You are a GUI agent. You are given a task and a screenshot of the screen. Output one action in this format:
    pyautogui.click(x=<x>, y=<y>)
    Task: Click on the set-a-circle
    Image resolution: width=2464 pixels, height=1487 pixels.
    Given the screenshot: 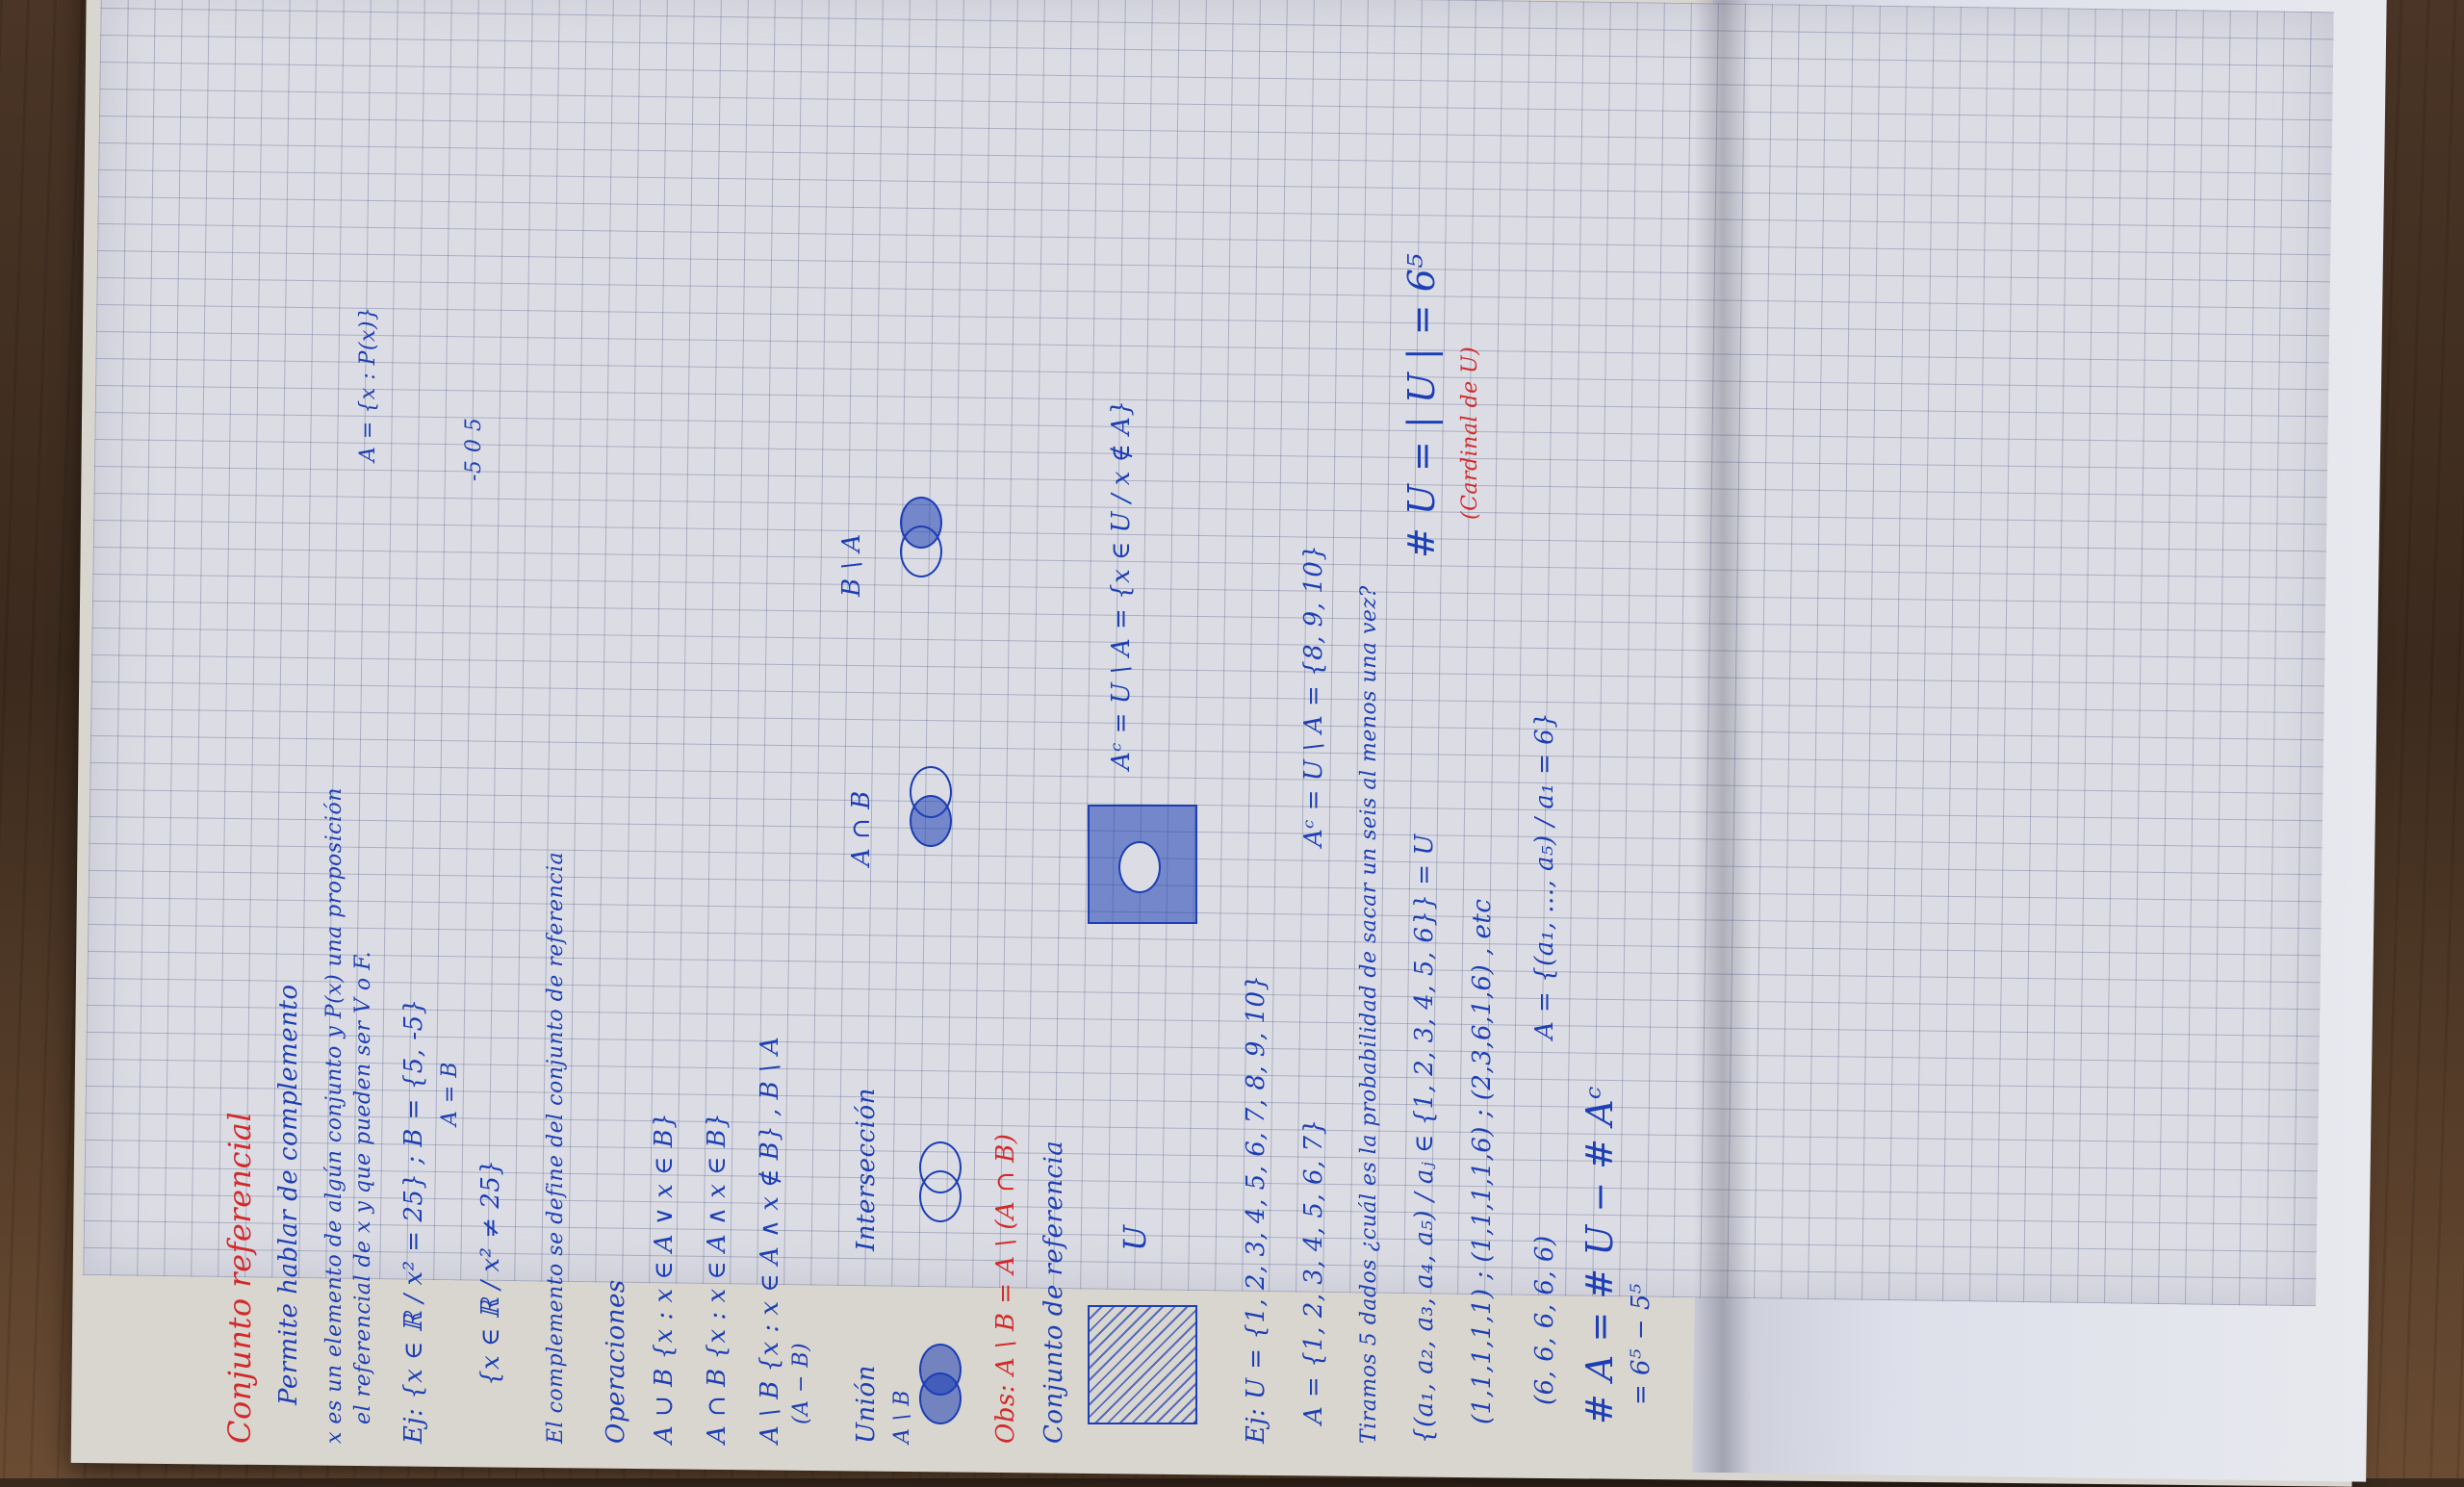 What is the action you would take?
    pyautogui.click(x=1139, y=867)
    